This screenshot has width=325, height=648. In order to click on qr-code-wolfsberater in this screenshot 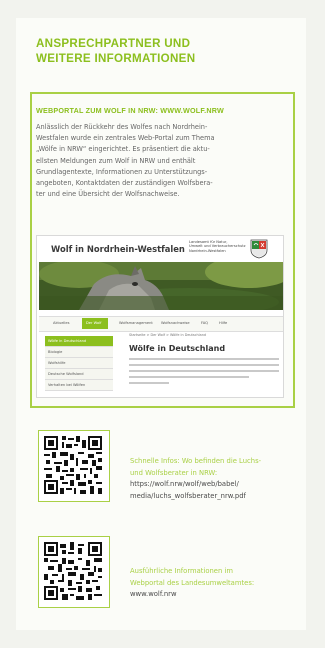, I will do `click(74, 466)`.